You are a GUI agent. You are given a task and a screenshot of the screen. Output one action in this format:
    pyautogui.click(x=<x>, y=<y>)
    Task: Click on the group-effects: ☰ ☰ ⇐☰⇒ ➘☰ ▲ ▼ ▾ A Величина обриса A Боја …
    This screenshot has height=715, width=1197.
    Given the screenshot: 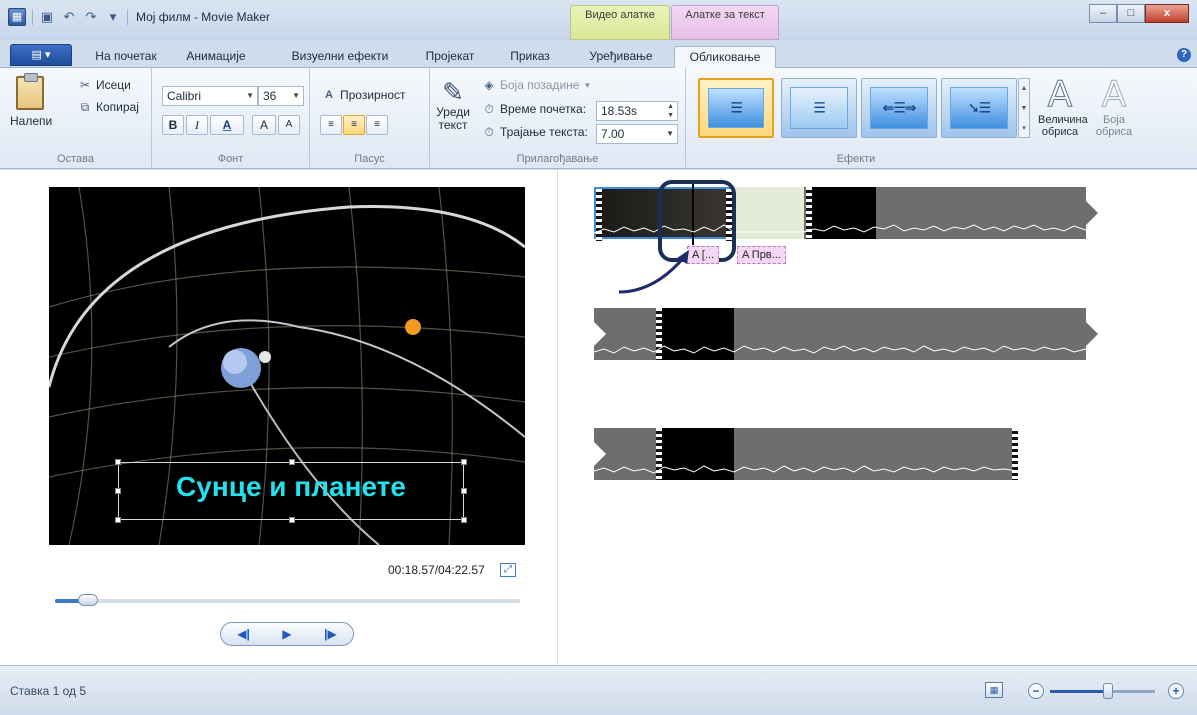 What is the action you would take?
    pyautogui.click(x=941, y=118)
    